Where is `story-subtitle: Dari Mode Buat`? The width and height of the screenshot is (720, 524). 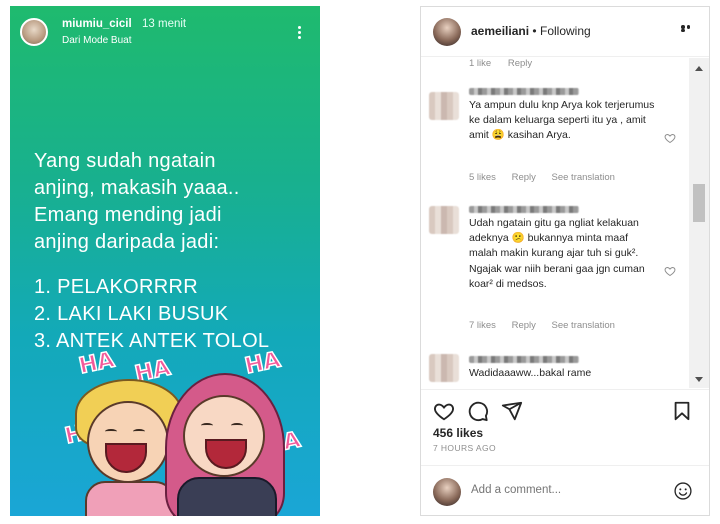 story-subtitle: Dari Mode Buat is located at coordinates (97, 40).